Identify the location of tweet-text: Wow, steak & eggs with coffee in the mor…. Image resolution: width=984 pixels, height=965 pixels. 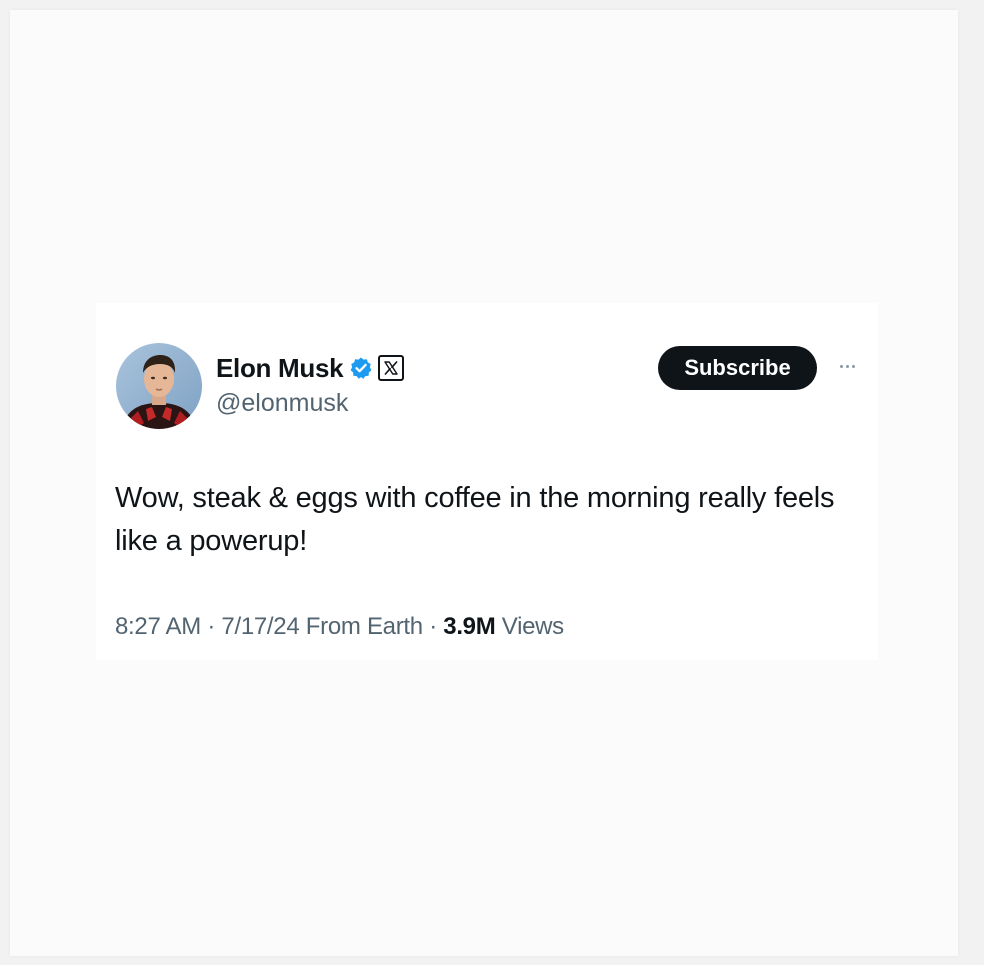
(475, 519).